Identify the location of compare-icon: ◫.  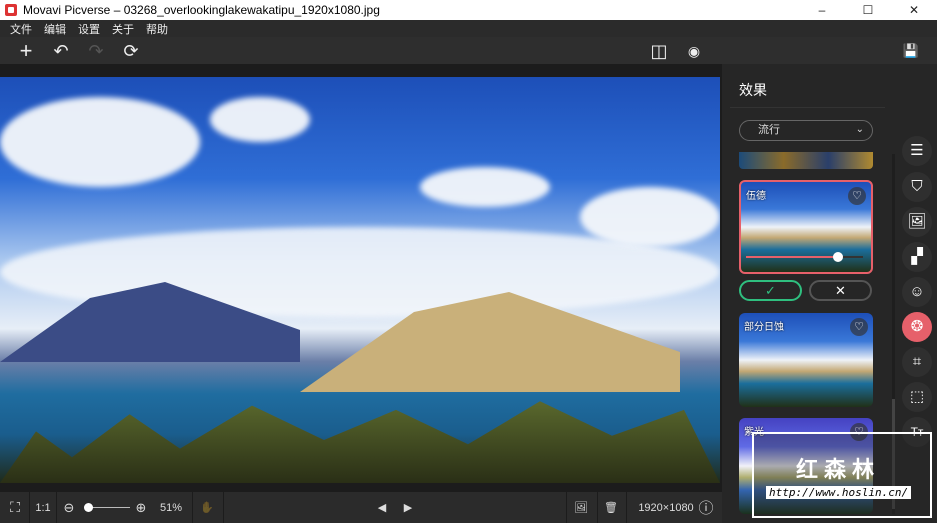
(659, 51).